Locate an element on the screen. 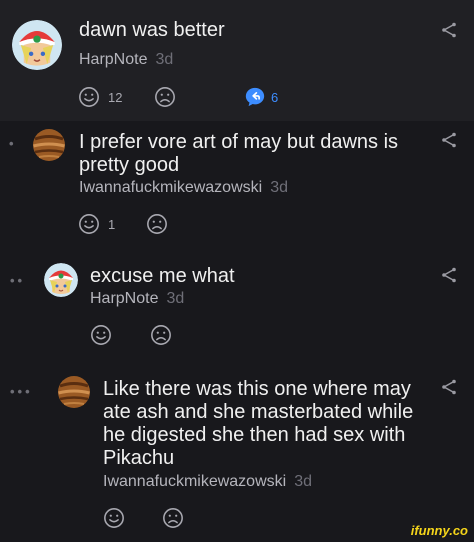 The image size is (474, 542). comment-text: dawn was better is located at coordinates (152, 30).